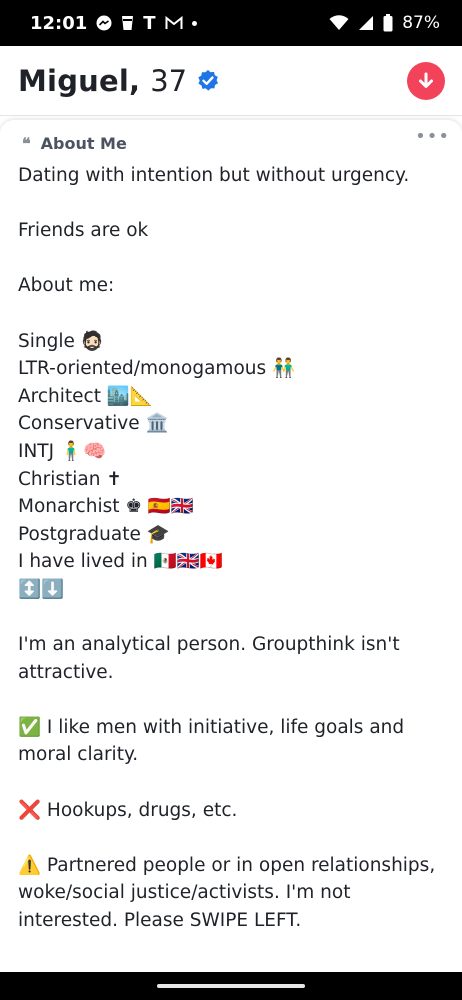  What do you see at coordinates (208, 81) in the screenshot?
I see `verified-badge-icon` at bounding box center [208, 81].